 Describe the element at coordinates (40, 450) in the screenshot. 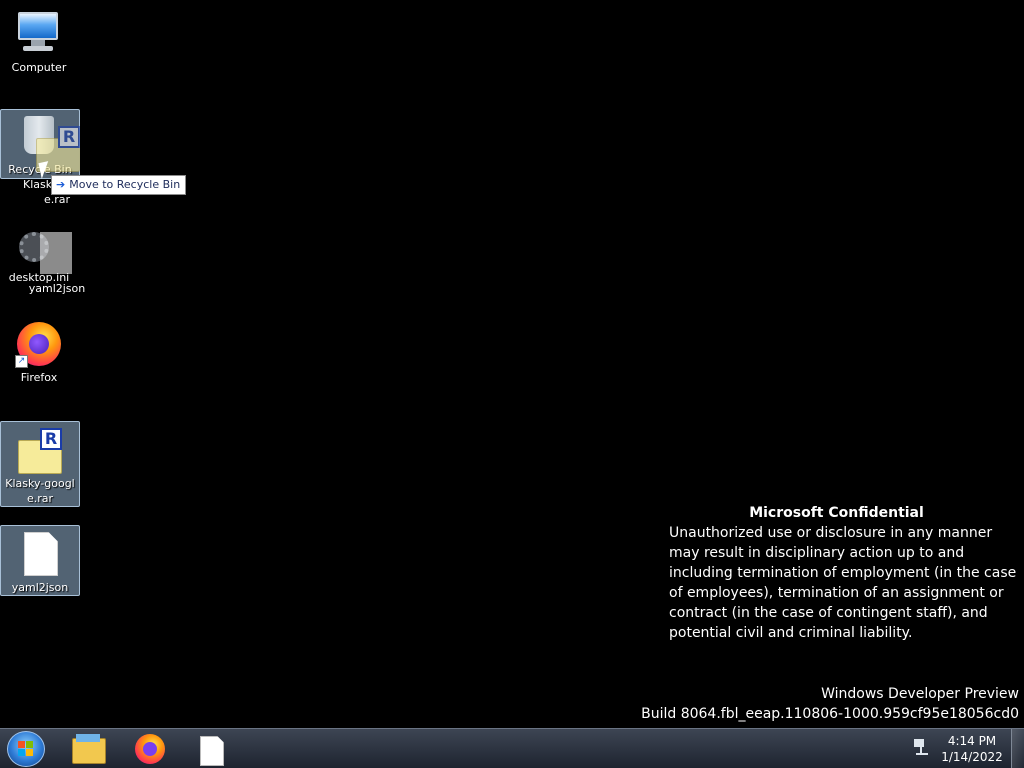

I see `rar-archive-icon: R` at that location.